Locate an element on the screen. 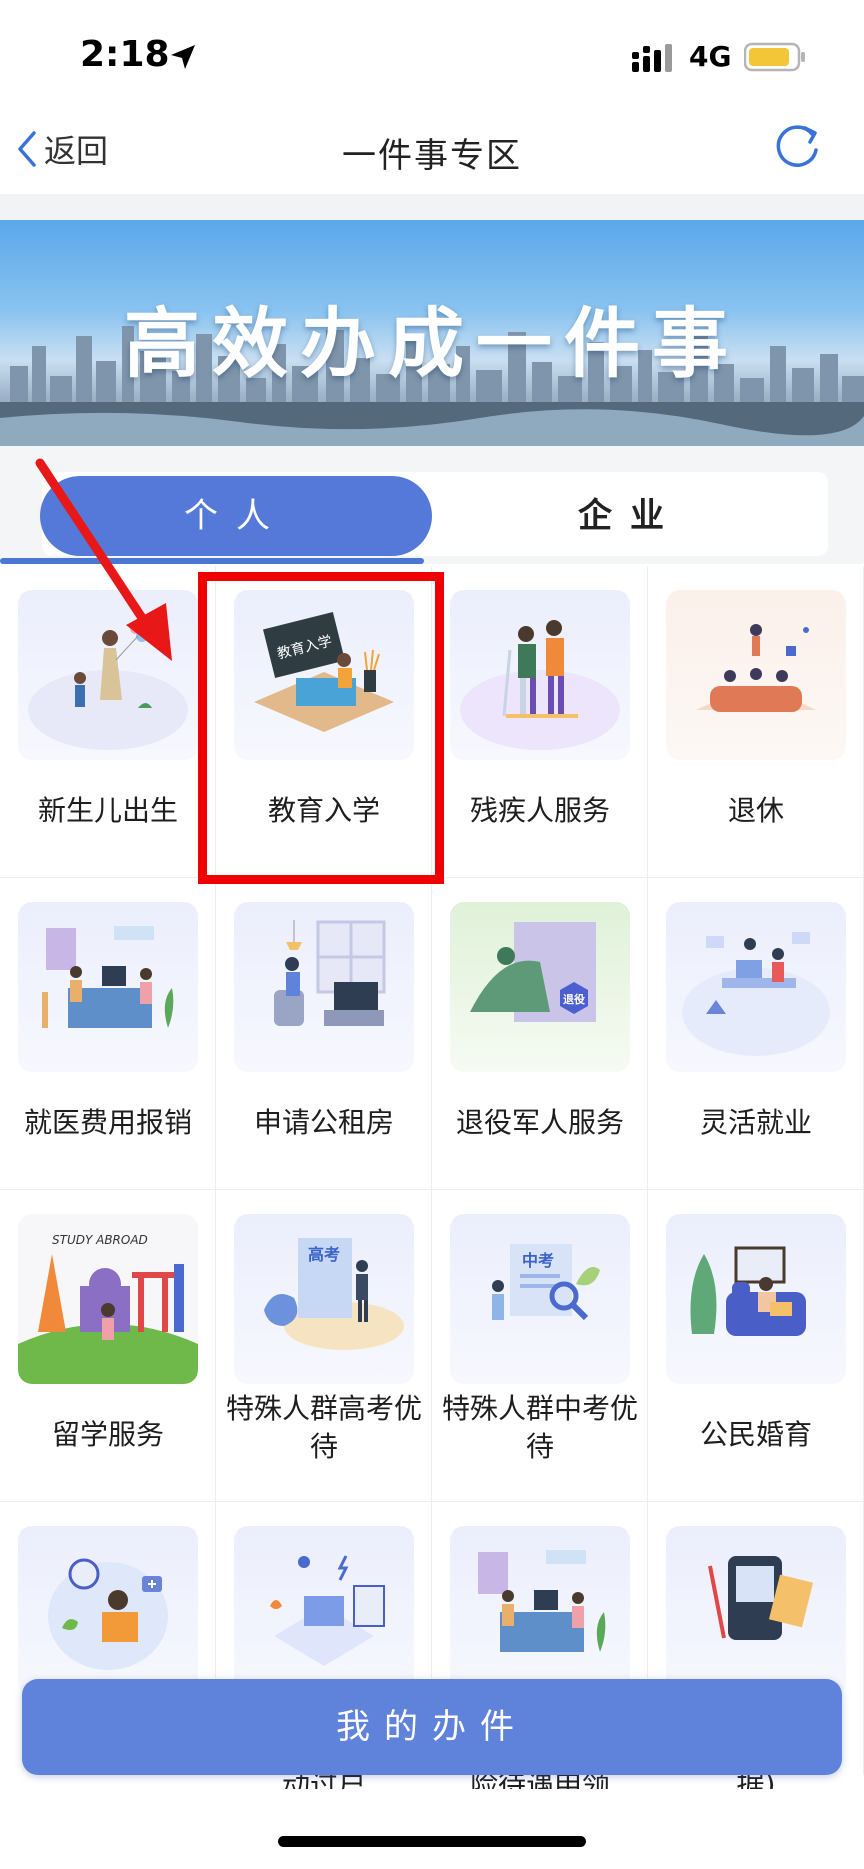  svg-text: 中考 is located at coordinates (538, 1260).